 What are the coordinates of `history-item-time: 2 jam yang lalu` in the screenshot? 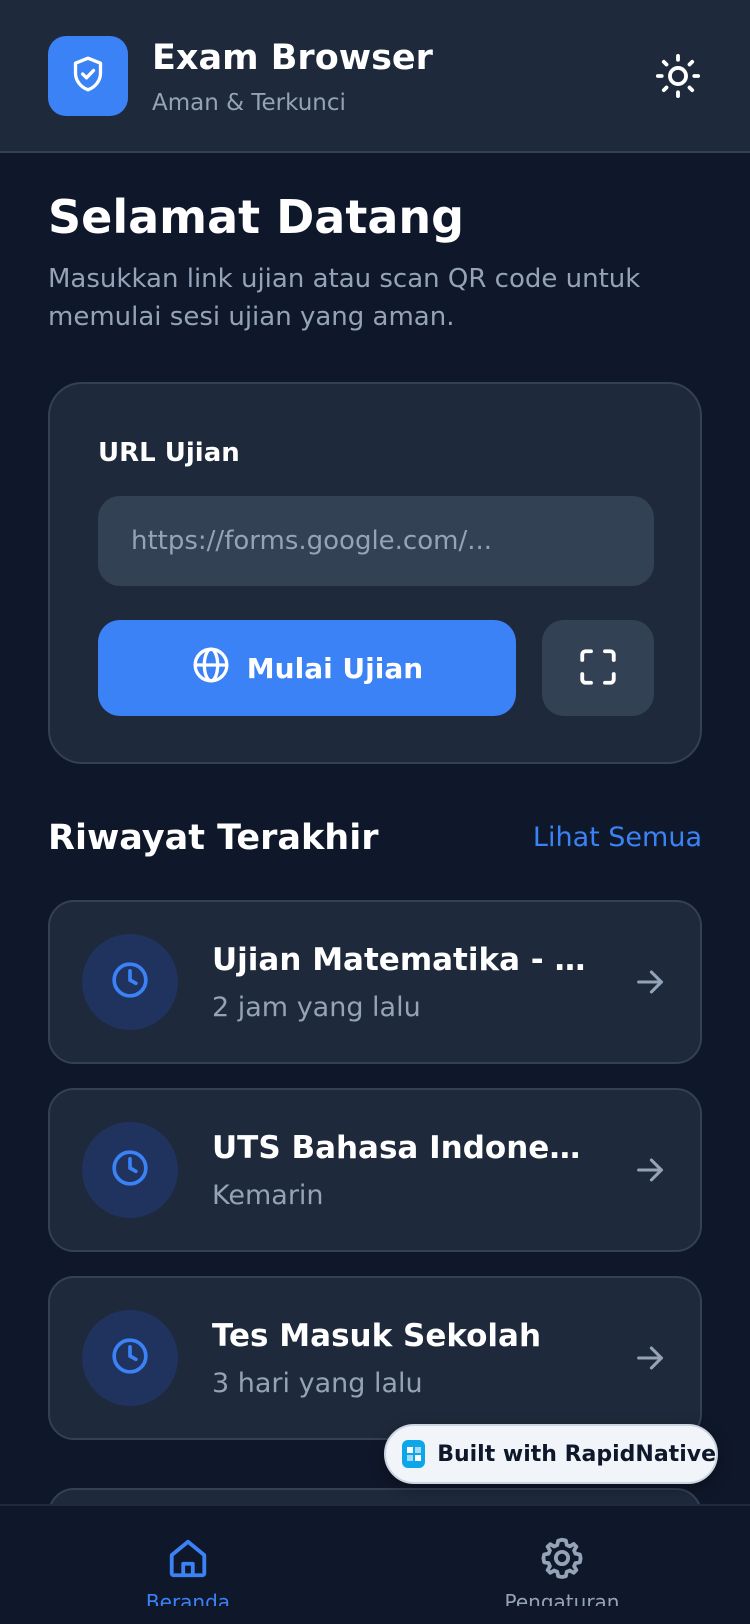 It's located at (316, 1007).